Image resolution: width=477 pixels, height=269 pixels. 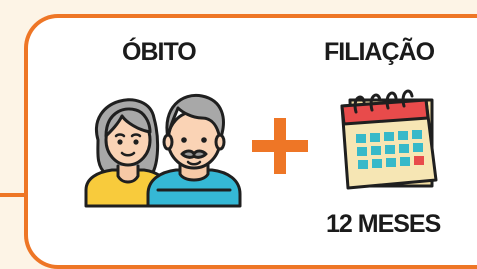 What do you see at coordinates (383, 224) in the screenshot?
I see `meses-label: 12 MESES` at bounding box center [383, 224].